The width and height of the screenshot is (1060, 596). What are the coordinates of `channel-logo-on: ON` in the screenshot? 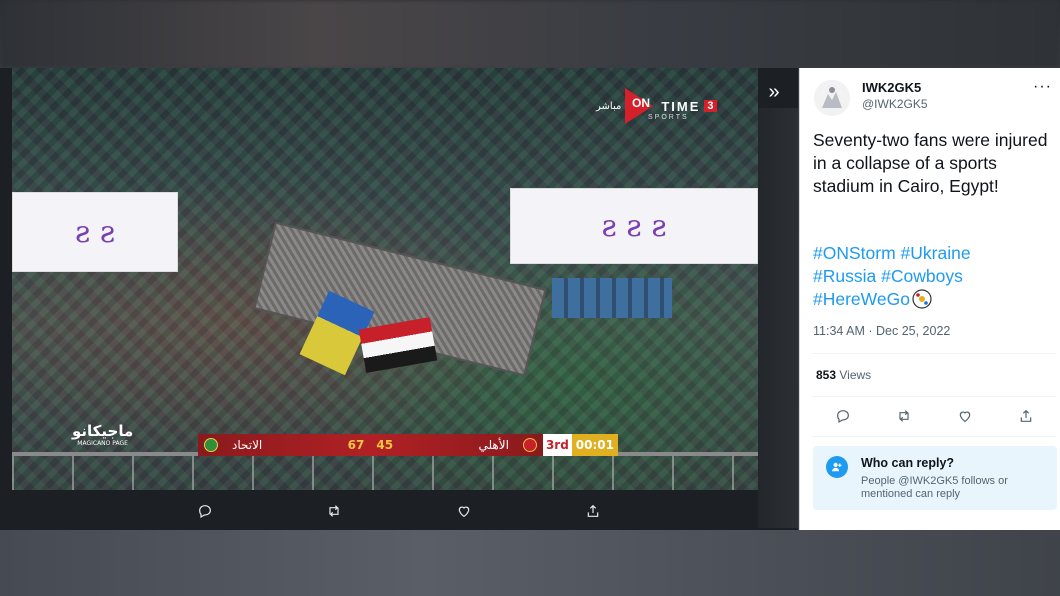 It's located at (641, 103).